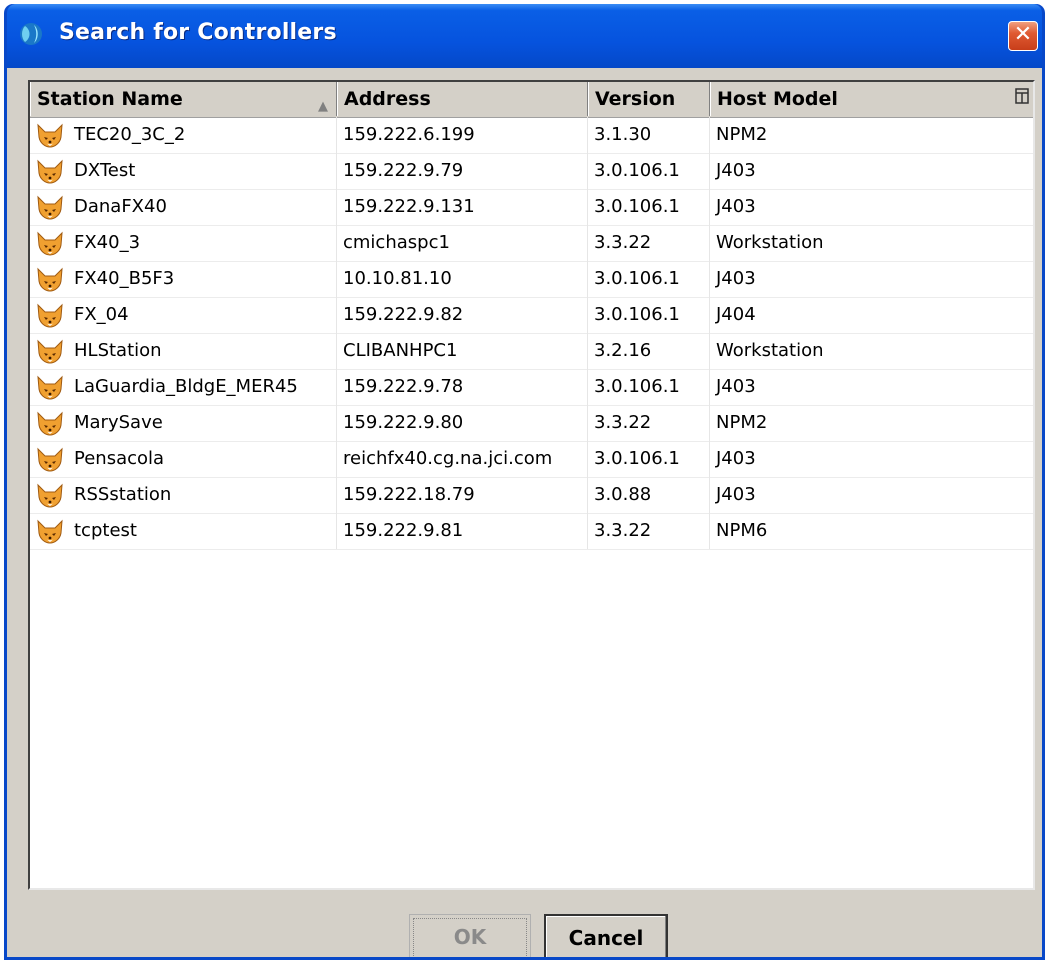  Describe the element at coordinates (462, 423) in the screenshot. I see `cell-address: 159.222.9.80` at that location.